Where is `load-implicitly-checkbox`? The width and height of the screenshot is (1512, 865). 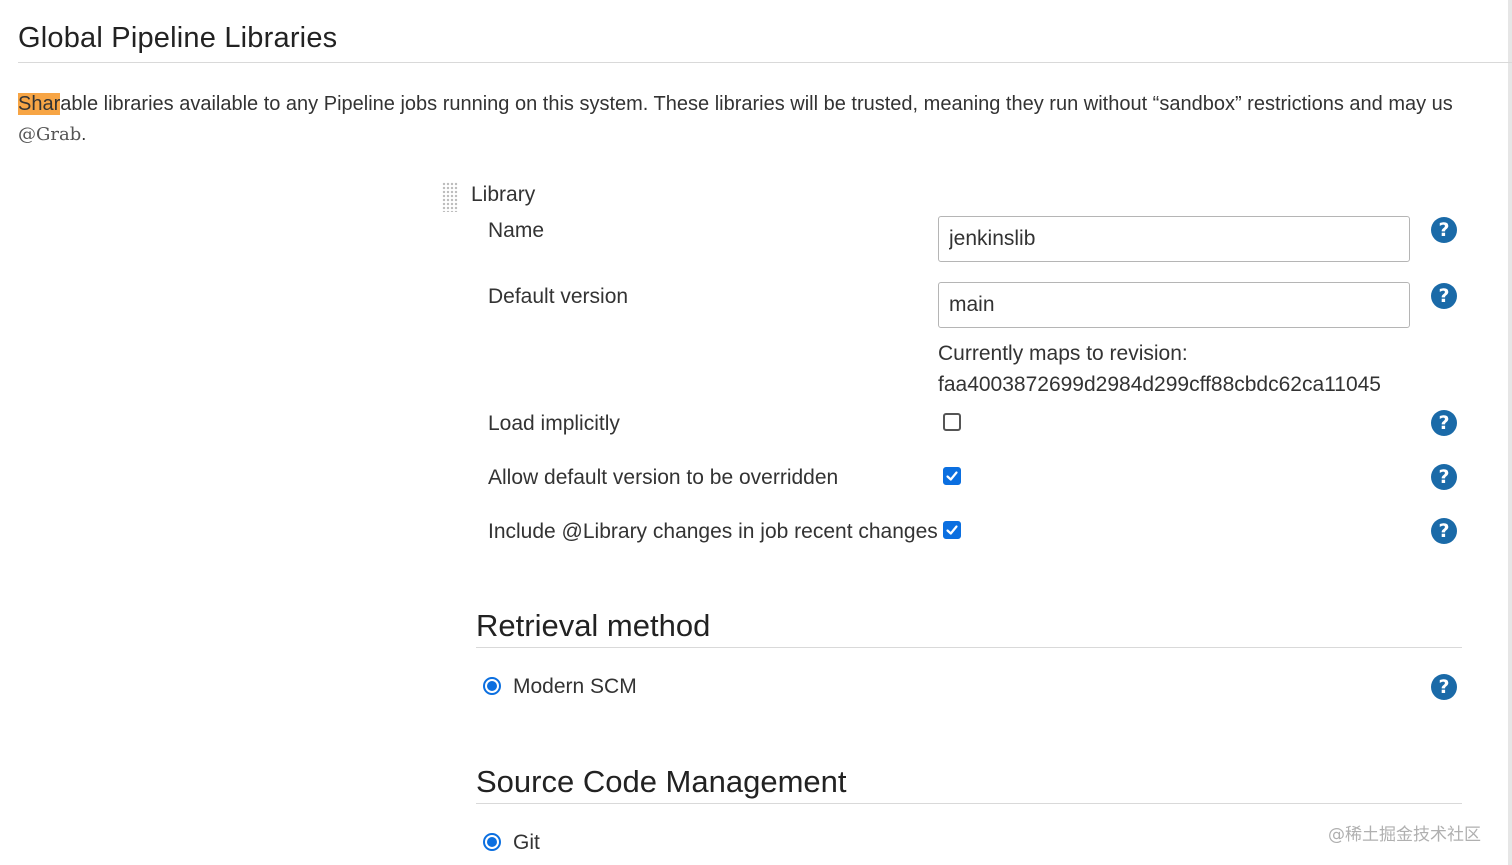 load-implicitly-checkbox is located at coordinates (952, 422).